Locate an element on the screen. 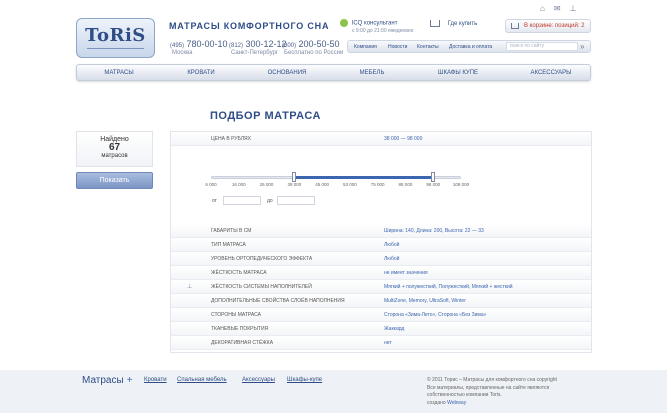  sitemap-icon: ⊥ is located at coordinates (578, 8).